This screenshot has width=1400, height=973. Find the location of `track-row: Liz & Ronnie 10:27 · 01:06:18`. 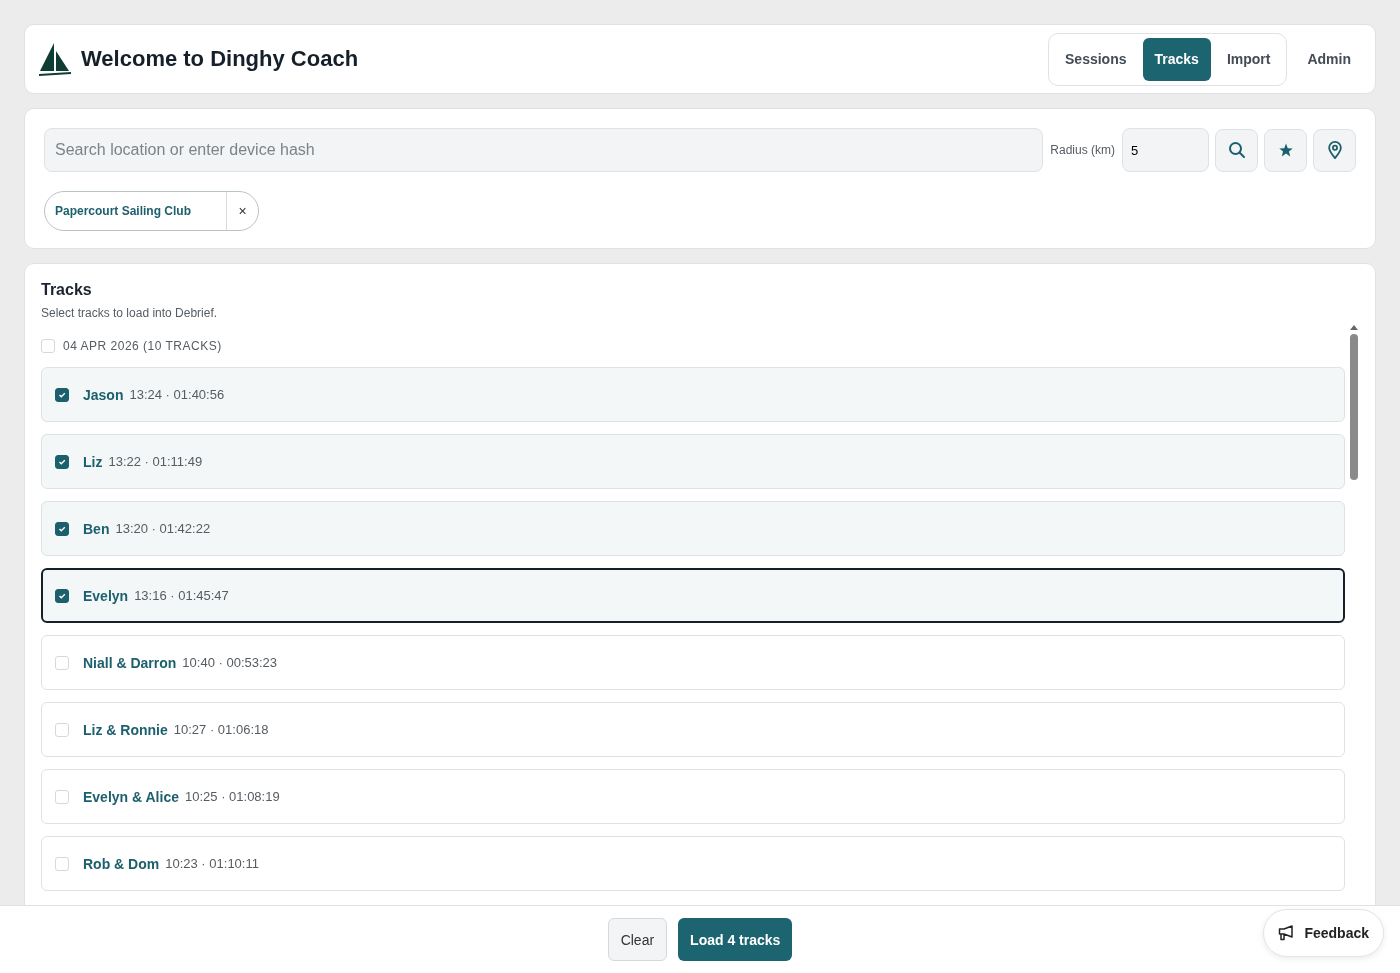

track-row: Liz & Ronnie 10:27 · 01:06:18 is located at coordinates (693, 729).